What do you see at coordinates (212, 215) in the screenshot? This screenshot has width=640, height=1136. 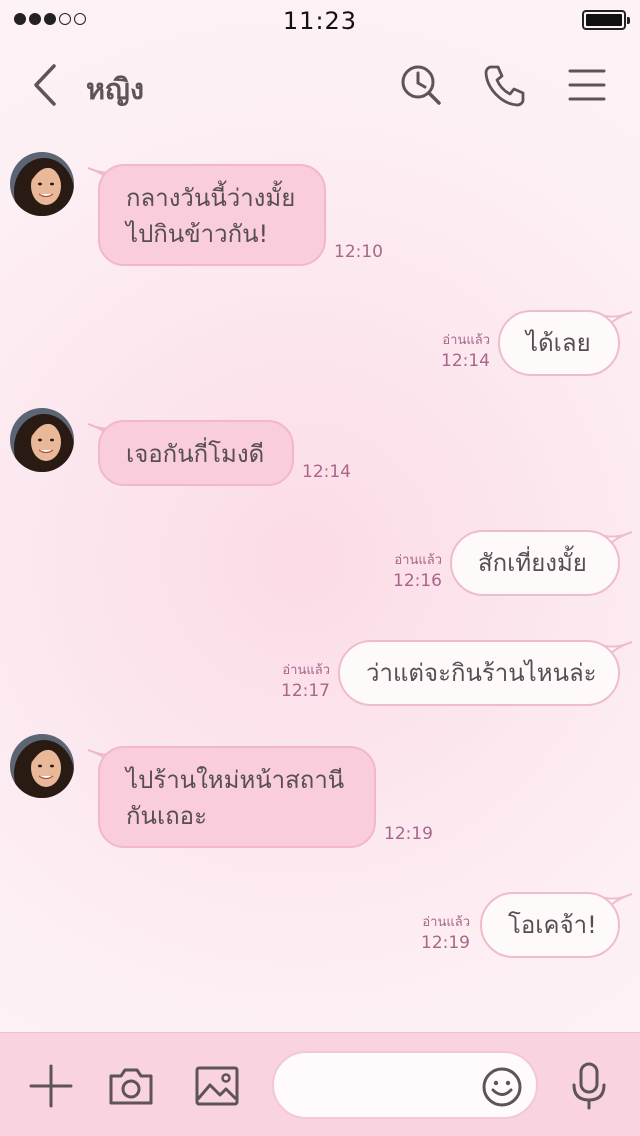 I see `message-bubble-incoming: กลางวันนี้ว่างมั้ย ไปกินข้าวกัน!` at bounding box center [212, 215].